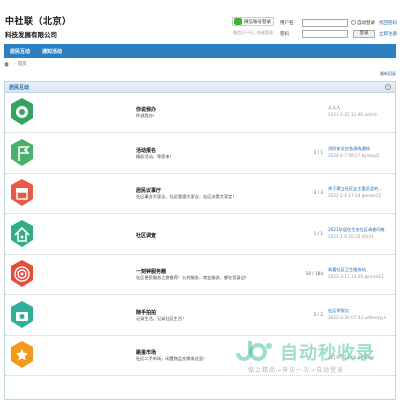  I want to click on forum-row-desc: 精彩活动，等您来！, so click(155, 156).